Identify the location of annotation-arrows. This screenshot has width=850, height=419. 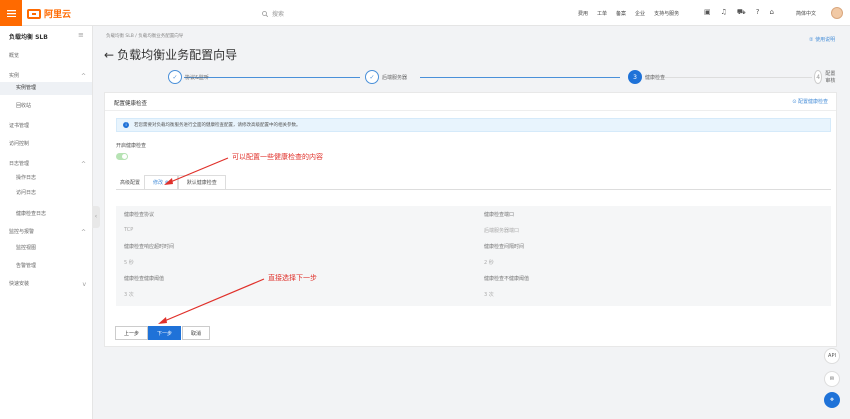
(211, 240).